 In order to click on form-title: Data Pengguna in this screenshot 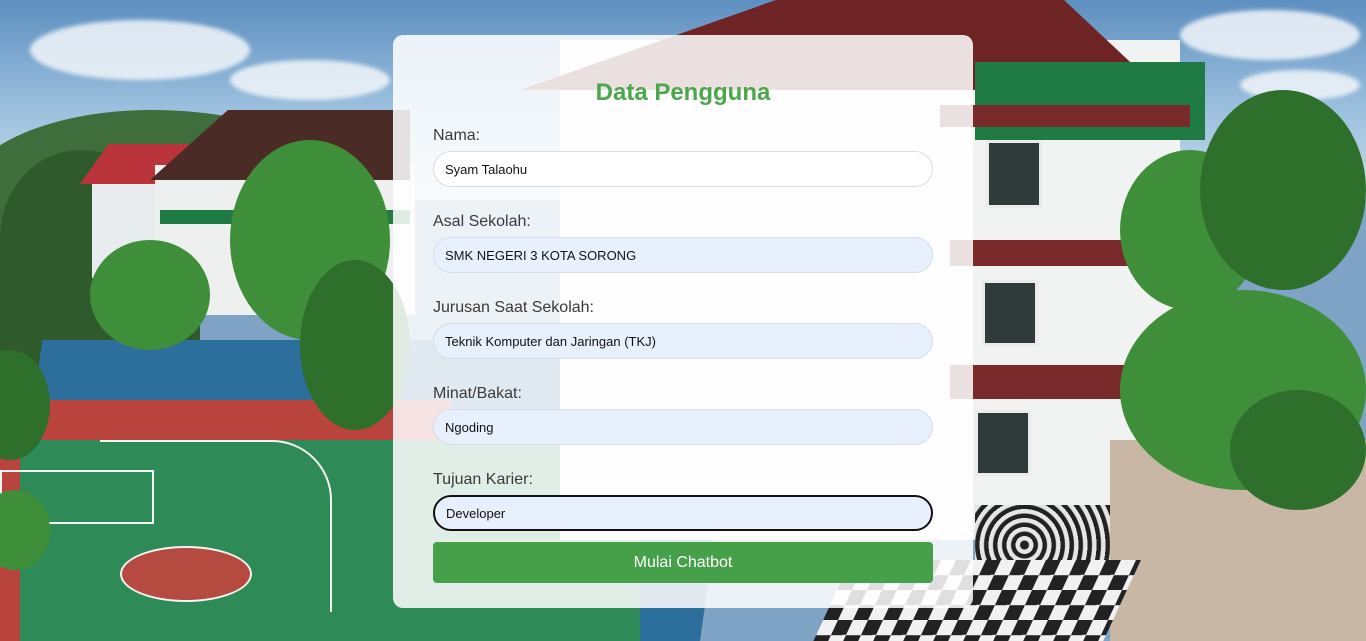, I will do `click(683, 92)`.